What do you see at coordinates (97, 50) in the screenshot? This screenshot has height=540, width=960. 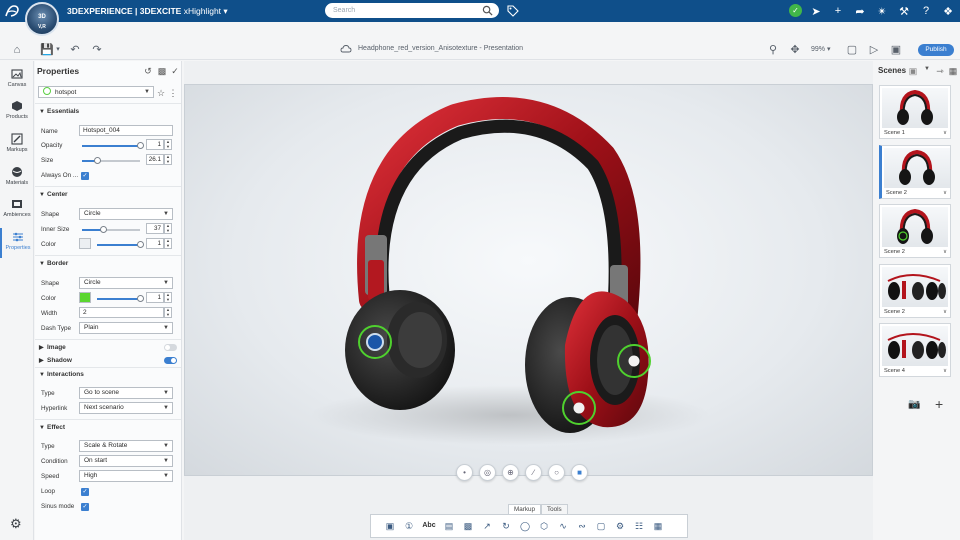 I see `redo-icon: ↷` at bounding box center [97, 50].